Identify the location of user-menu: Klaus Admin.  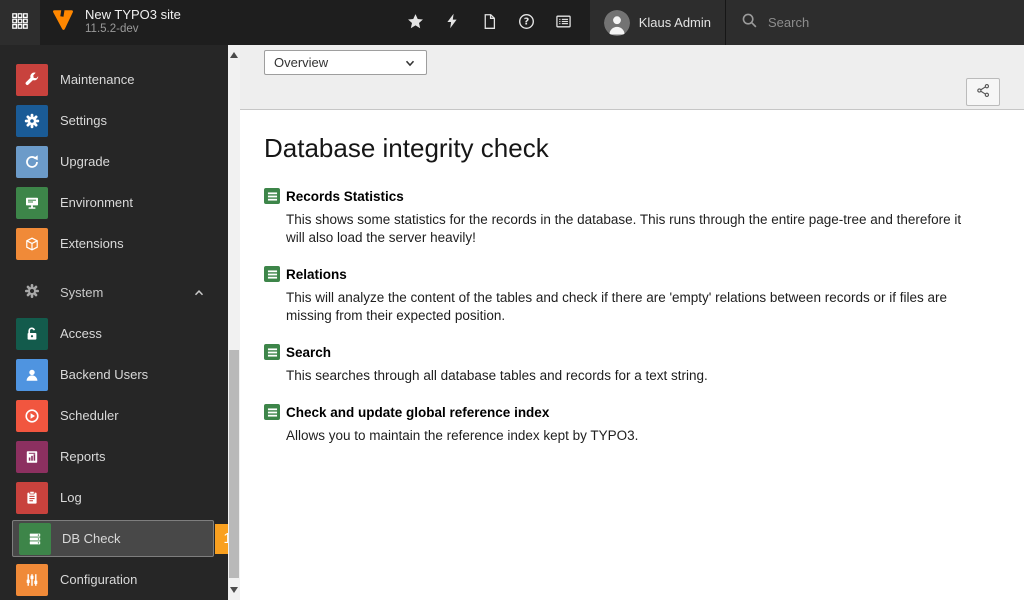
(657, 22).